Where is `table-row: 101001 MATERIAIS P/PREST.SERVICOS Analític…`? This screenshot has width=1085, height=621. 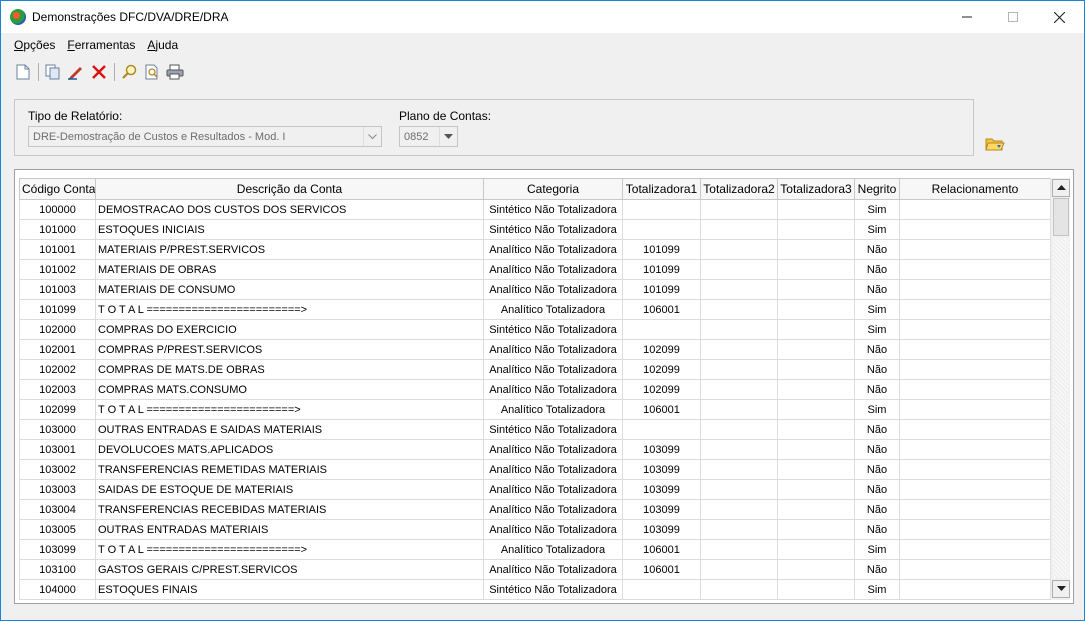
table-row: 101001 MATERIAIS P/PREST.SERVICOS Analític… is located at coordinates (534, 249).